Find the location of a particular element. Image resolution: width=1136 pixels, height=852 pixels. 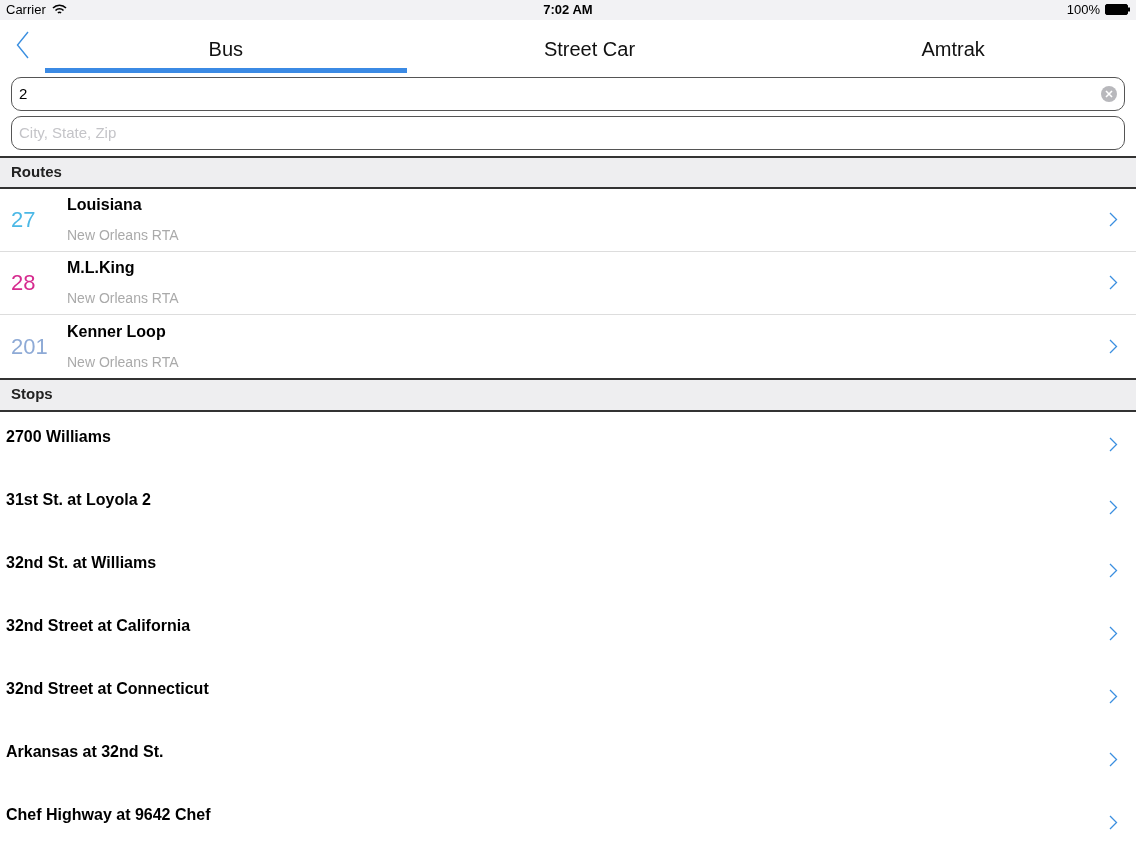

stop-name: 32nd Street at Connecticut is located at coordinates (108, 688).